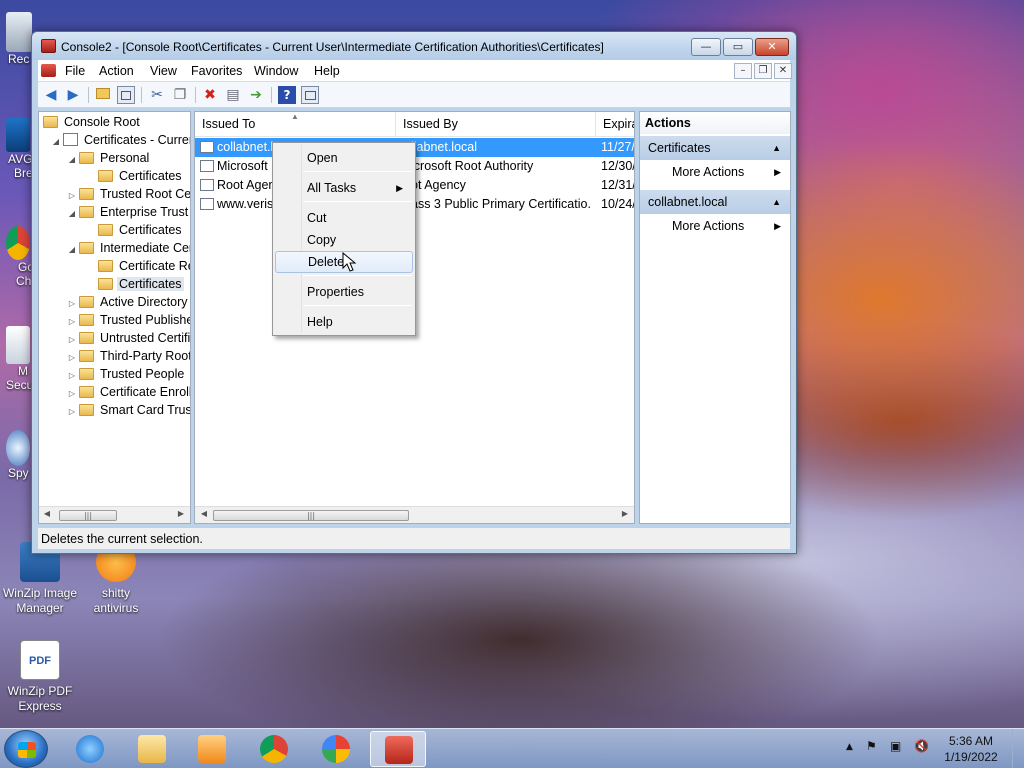 This screenshot has height=768, width=1024. Describe the element at coordinates (75, 71) in the screenshot. I see `menu-file: File` at that location.